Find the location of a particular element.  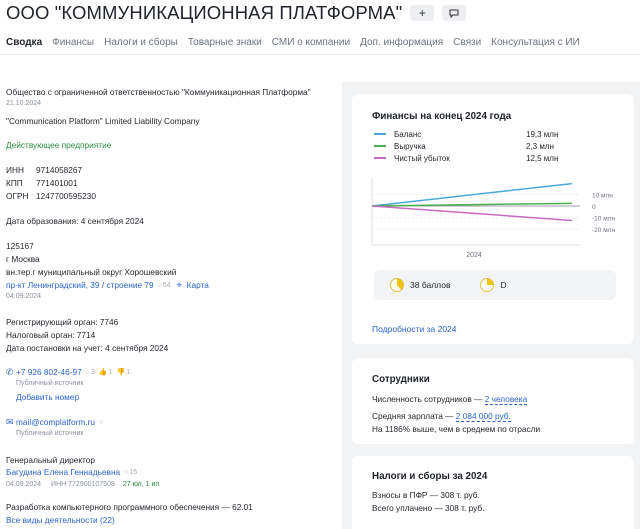

taxes-total: Всего уплачено — 308 т. руб. is located at coordinates (428, 508).